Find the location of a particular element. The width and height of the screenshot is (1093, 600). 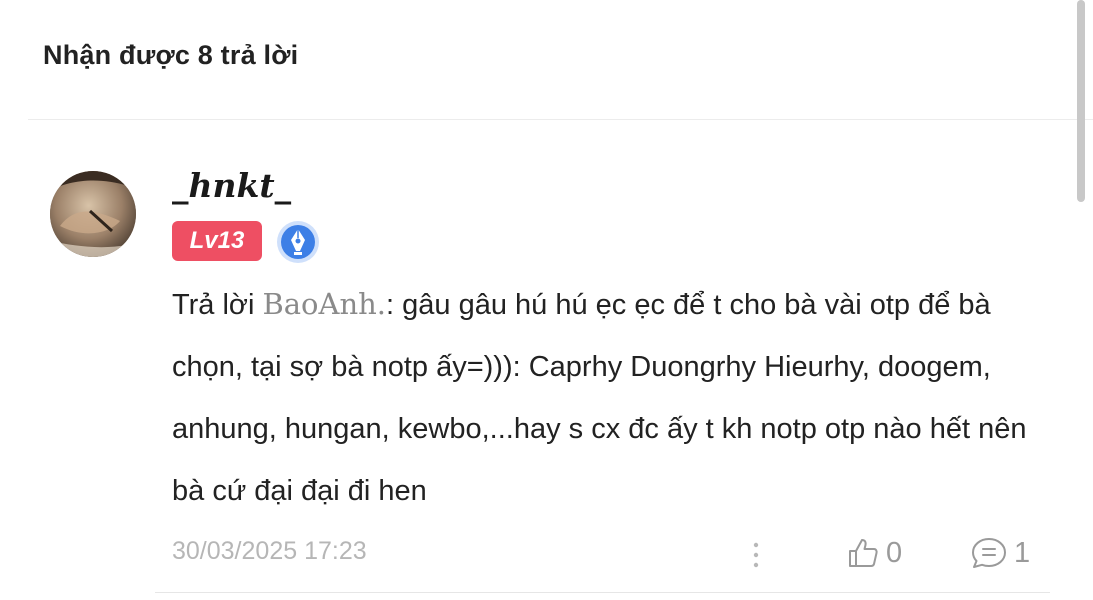

scrollbar-thumb is located at coordinates (1081, 101).